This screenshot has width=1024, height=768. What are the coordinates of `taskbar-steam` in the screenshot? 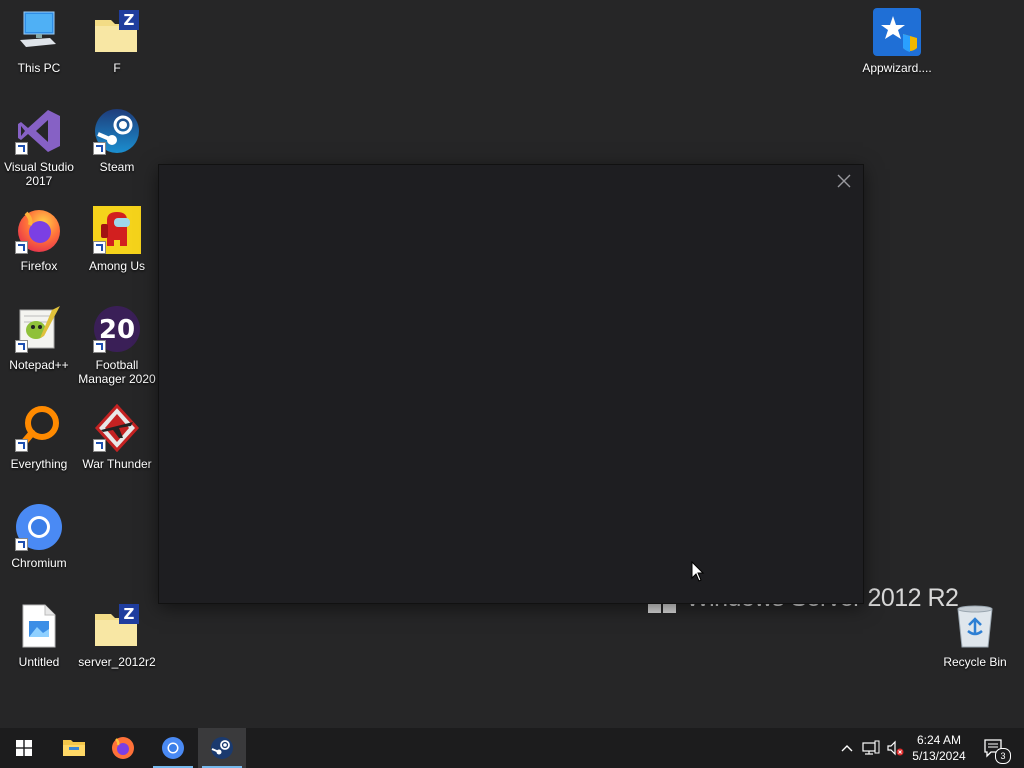 It's located at (222, 748).